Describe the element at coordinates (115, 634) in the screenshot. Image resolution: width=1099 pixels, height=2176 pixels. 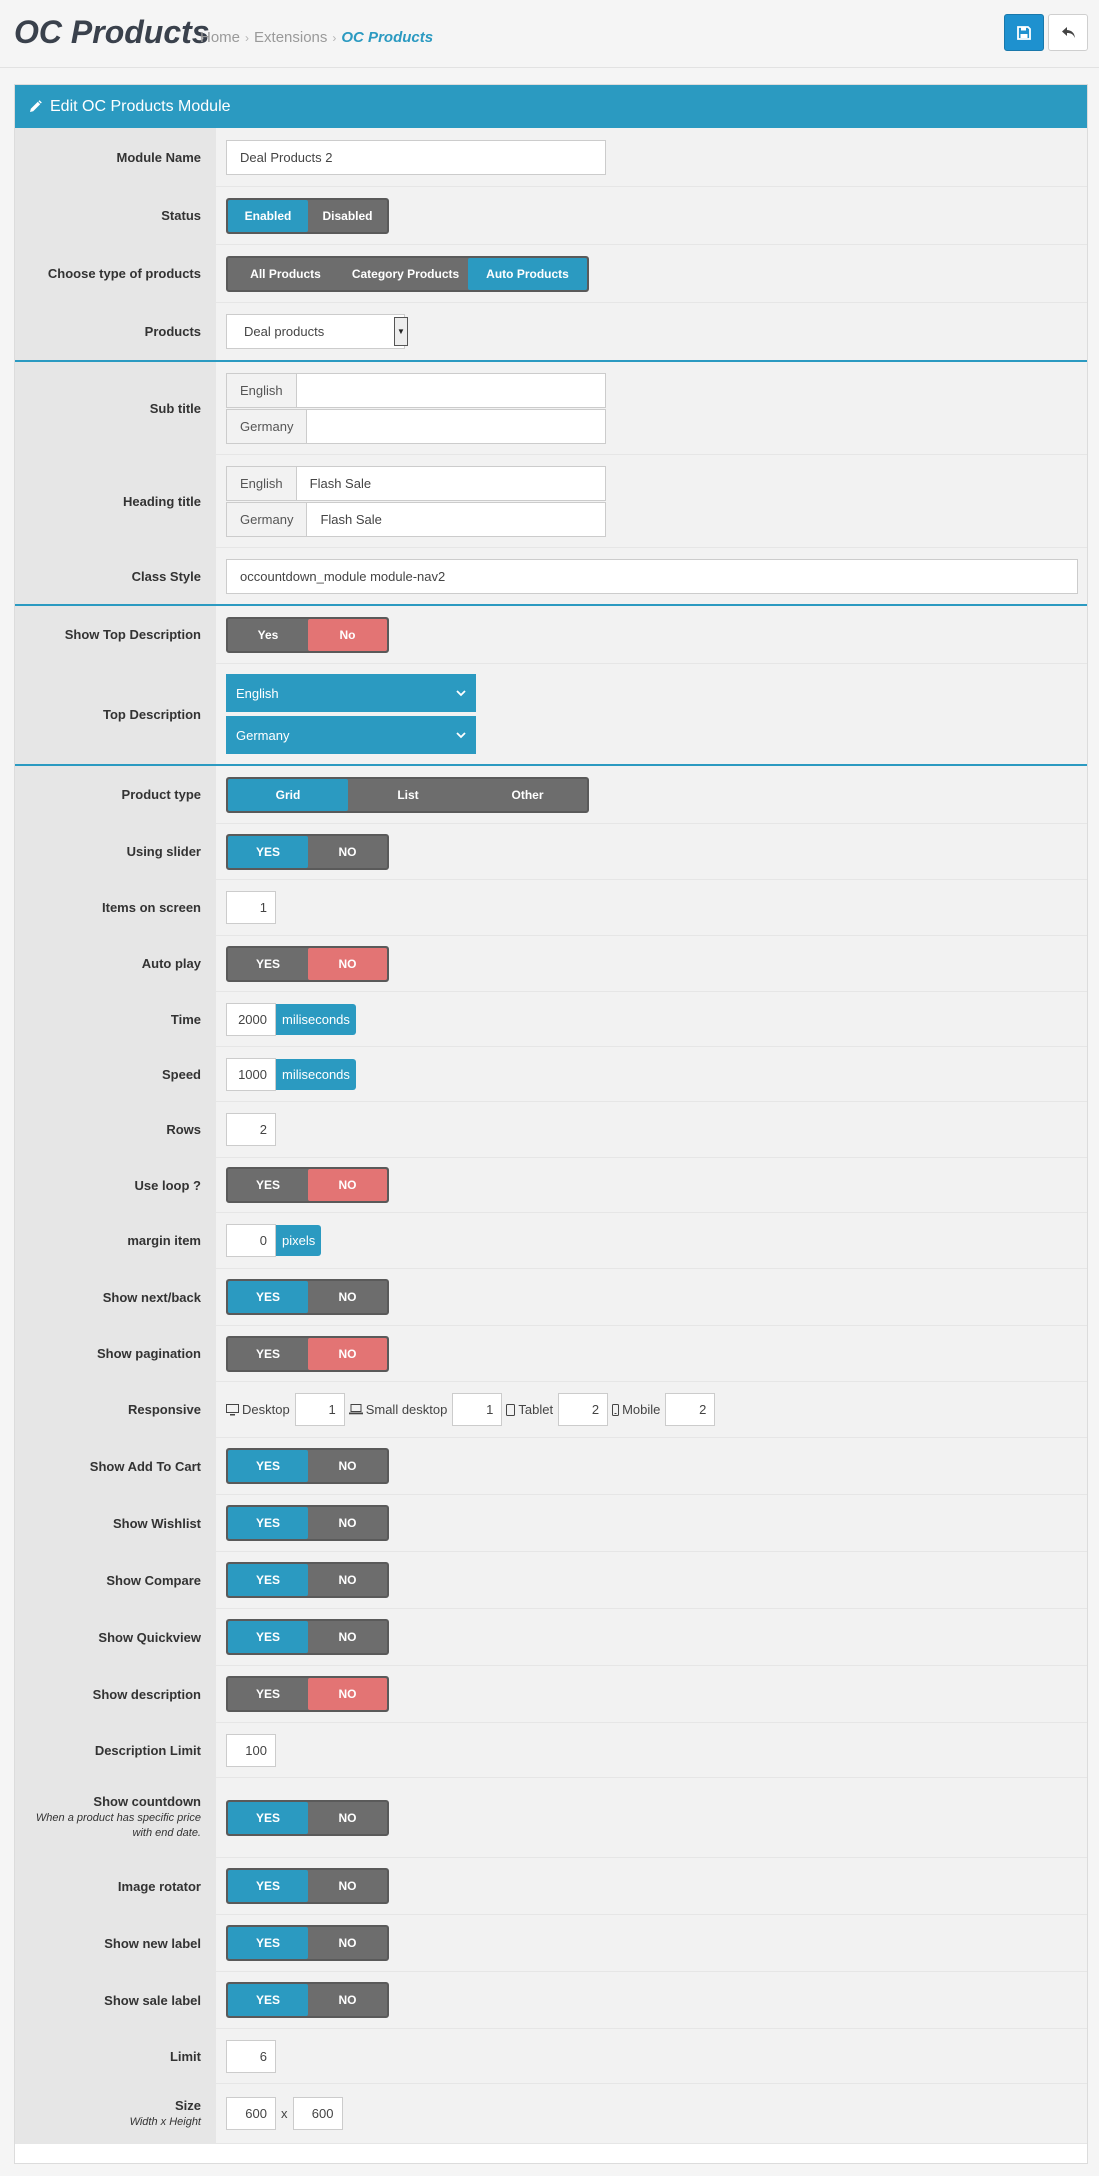
I see `label-show-top-description: Show Top Description` at that location.